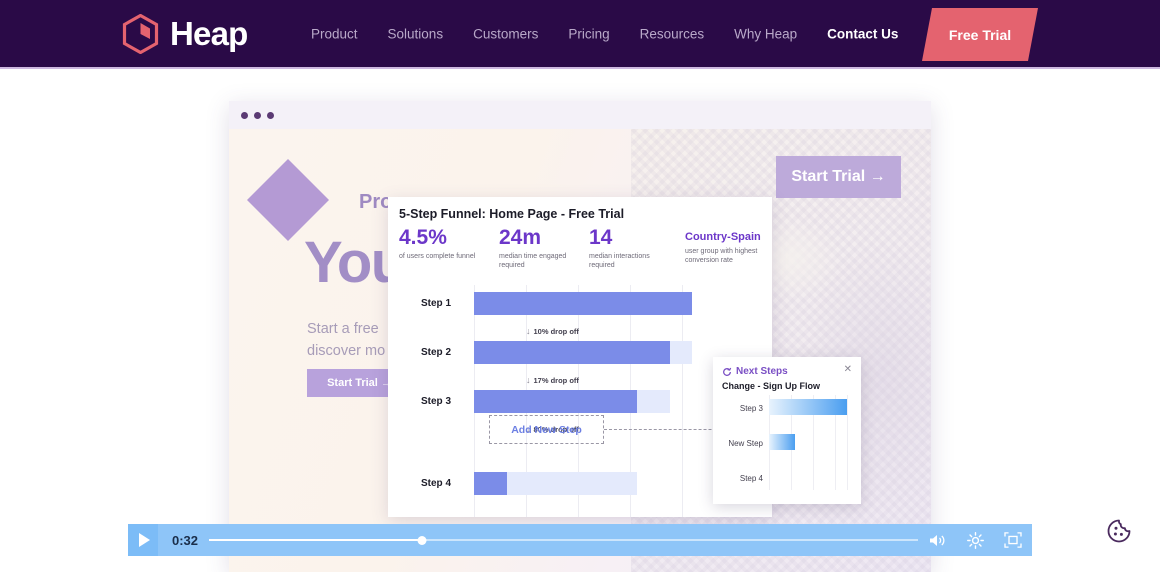 The height and width of the screenshot is (572, 1160). Describe the element at coordinates (751, 478) in the screenshot. I see `next-steps-row-label: Step 4` at that location.